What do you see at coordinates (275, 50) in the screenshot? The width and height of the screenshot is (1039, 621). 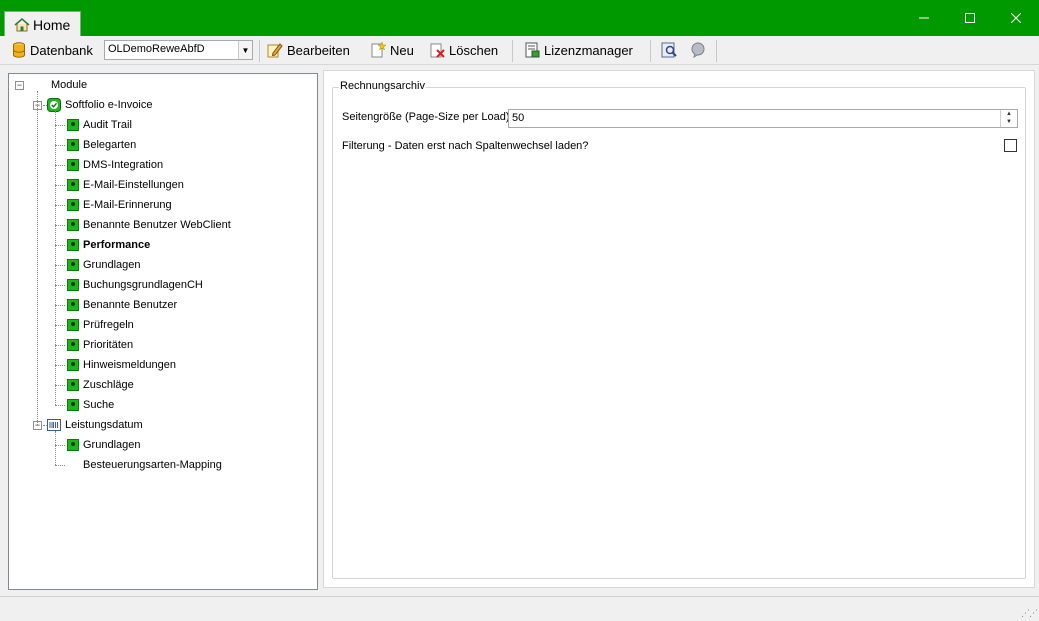 I see `edit-icon` at bounding box center [275, 50].